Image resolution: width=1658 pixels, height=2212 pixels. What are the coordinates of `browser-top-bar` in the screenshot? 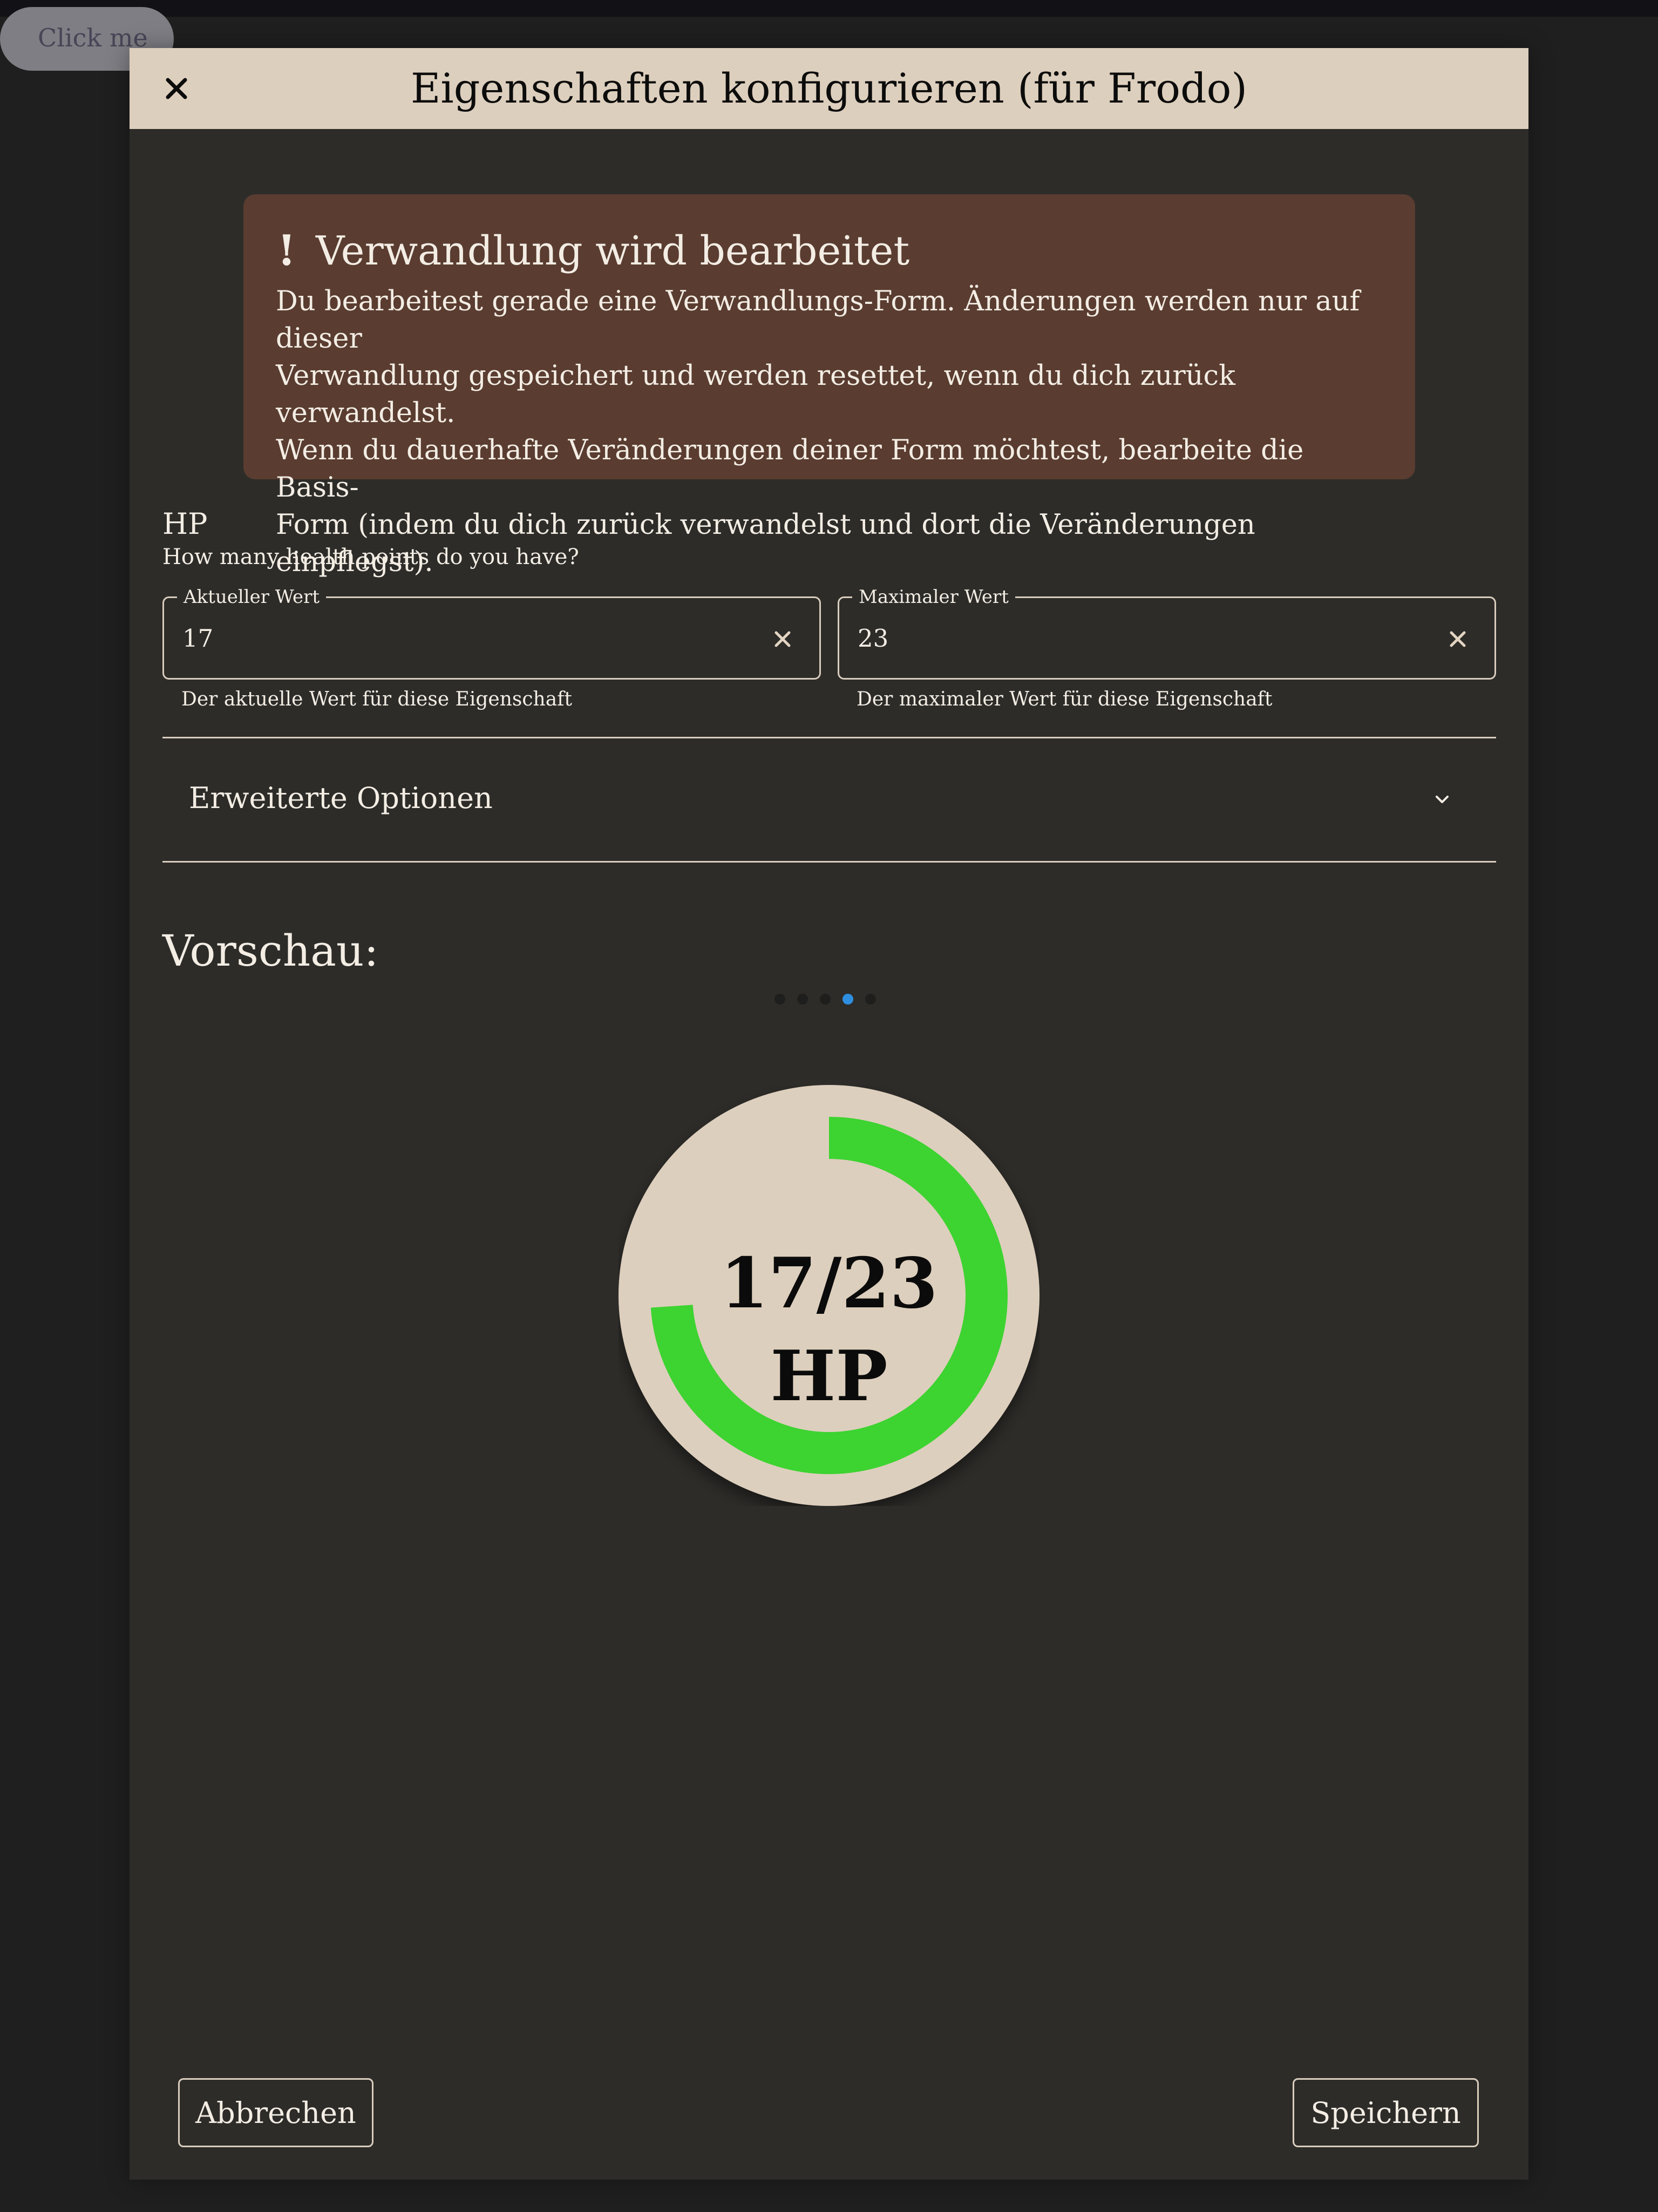 It's located at (829, 8).